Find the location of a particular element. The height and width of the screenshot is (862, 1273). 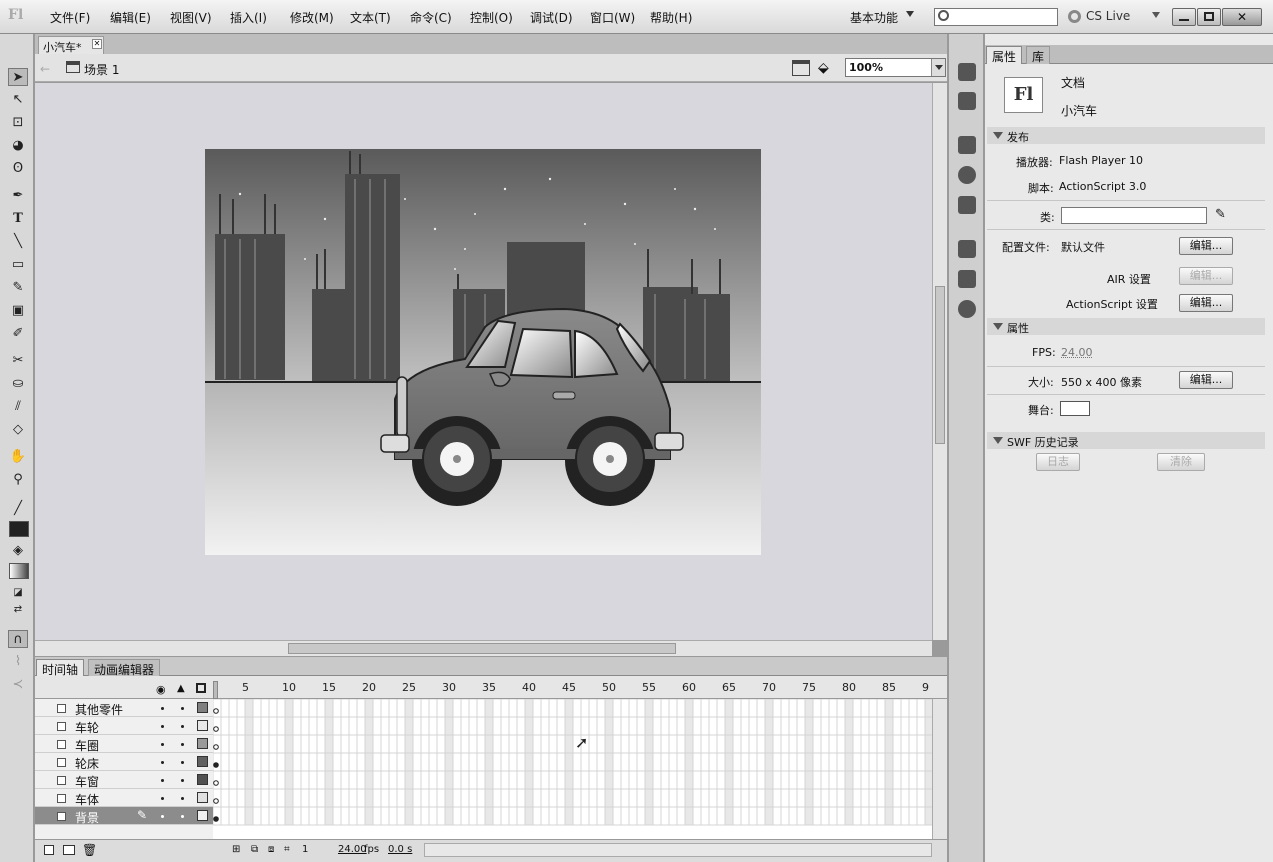

straighten-icon: ≺ is located at coordinates (18, 685).